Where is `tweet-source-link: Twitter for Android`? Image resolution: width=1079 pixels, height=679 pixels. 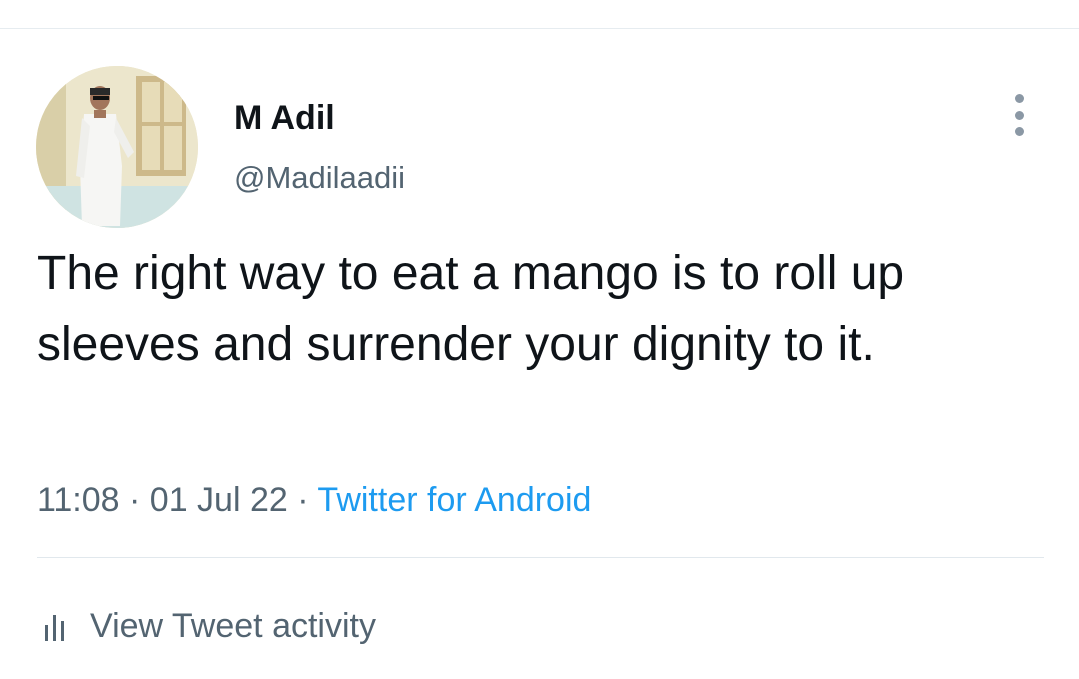
tweet-source-link: Twitter for Android is located at coordinates (454, 500).